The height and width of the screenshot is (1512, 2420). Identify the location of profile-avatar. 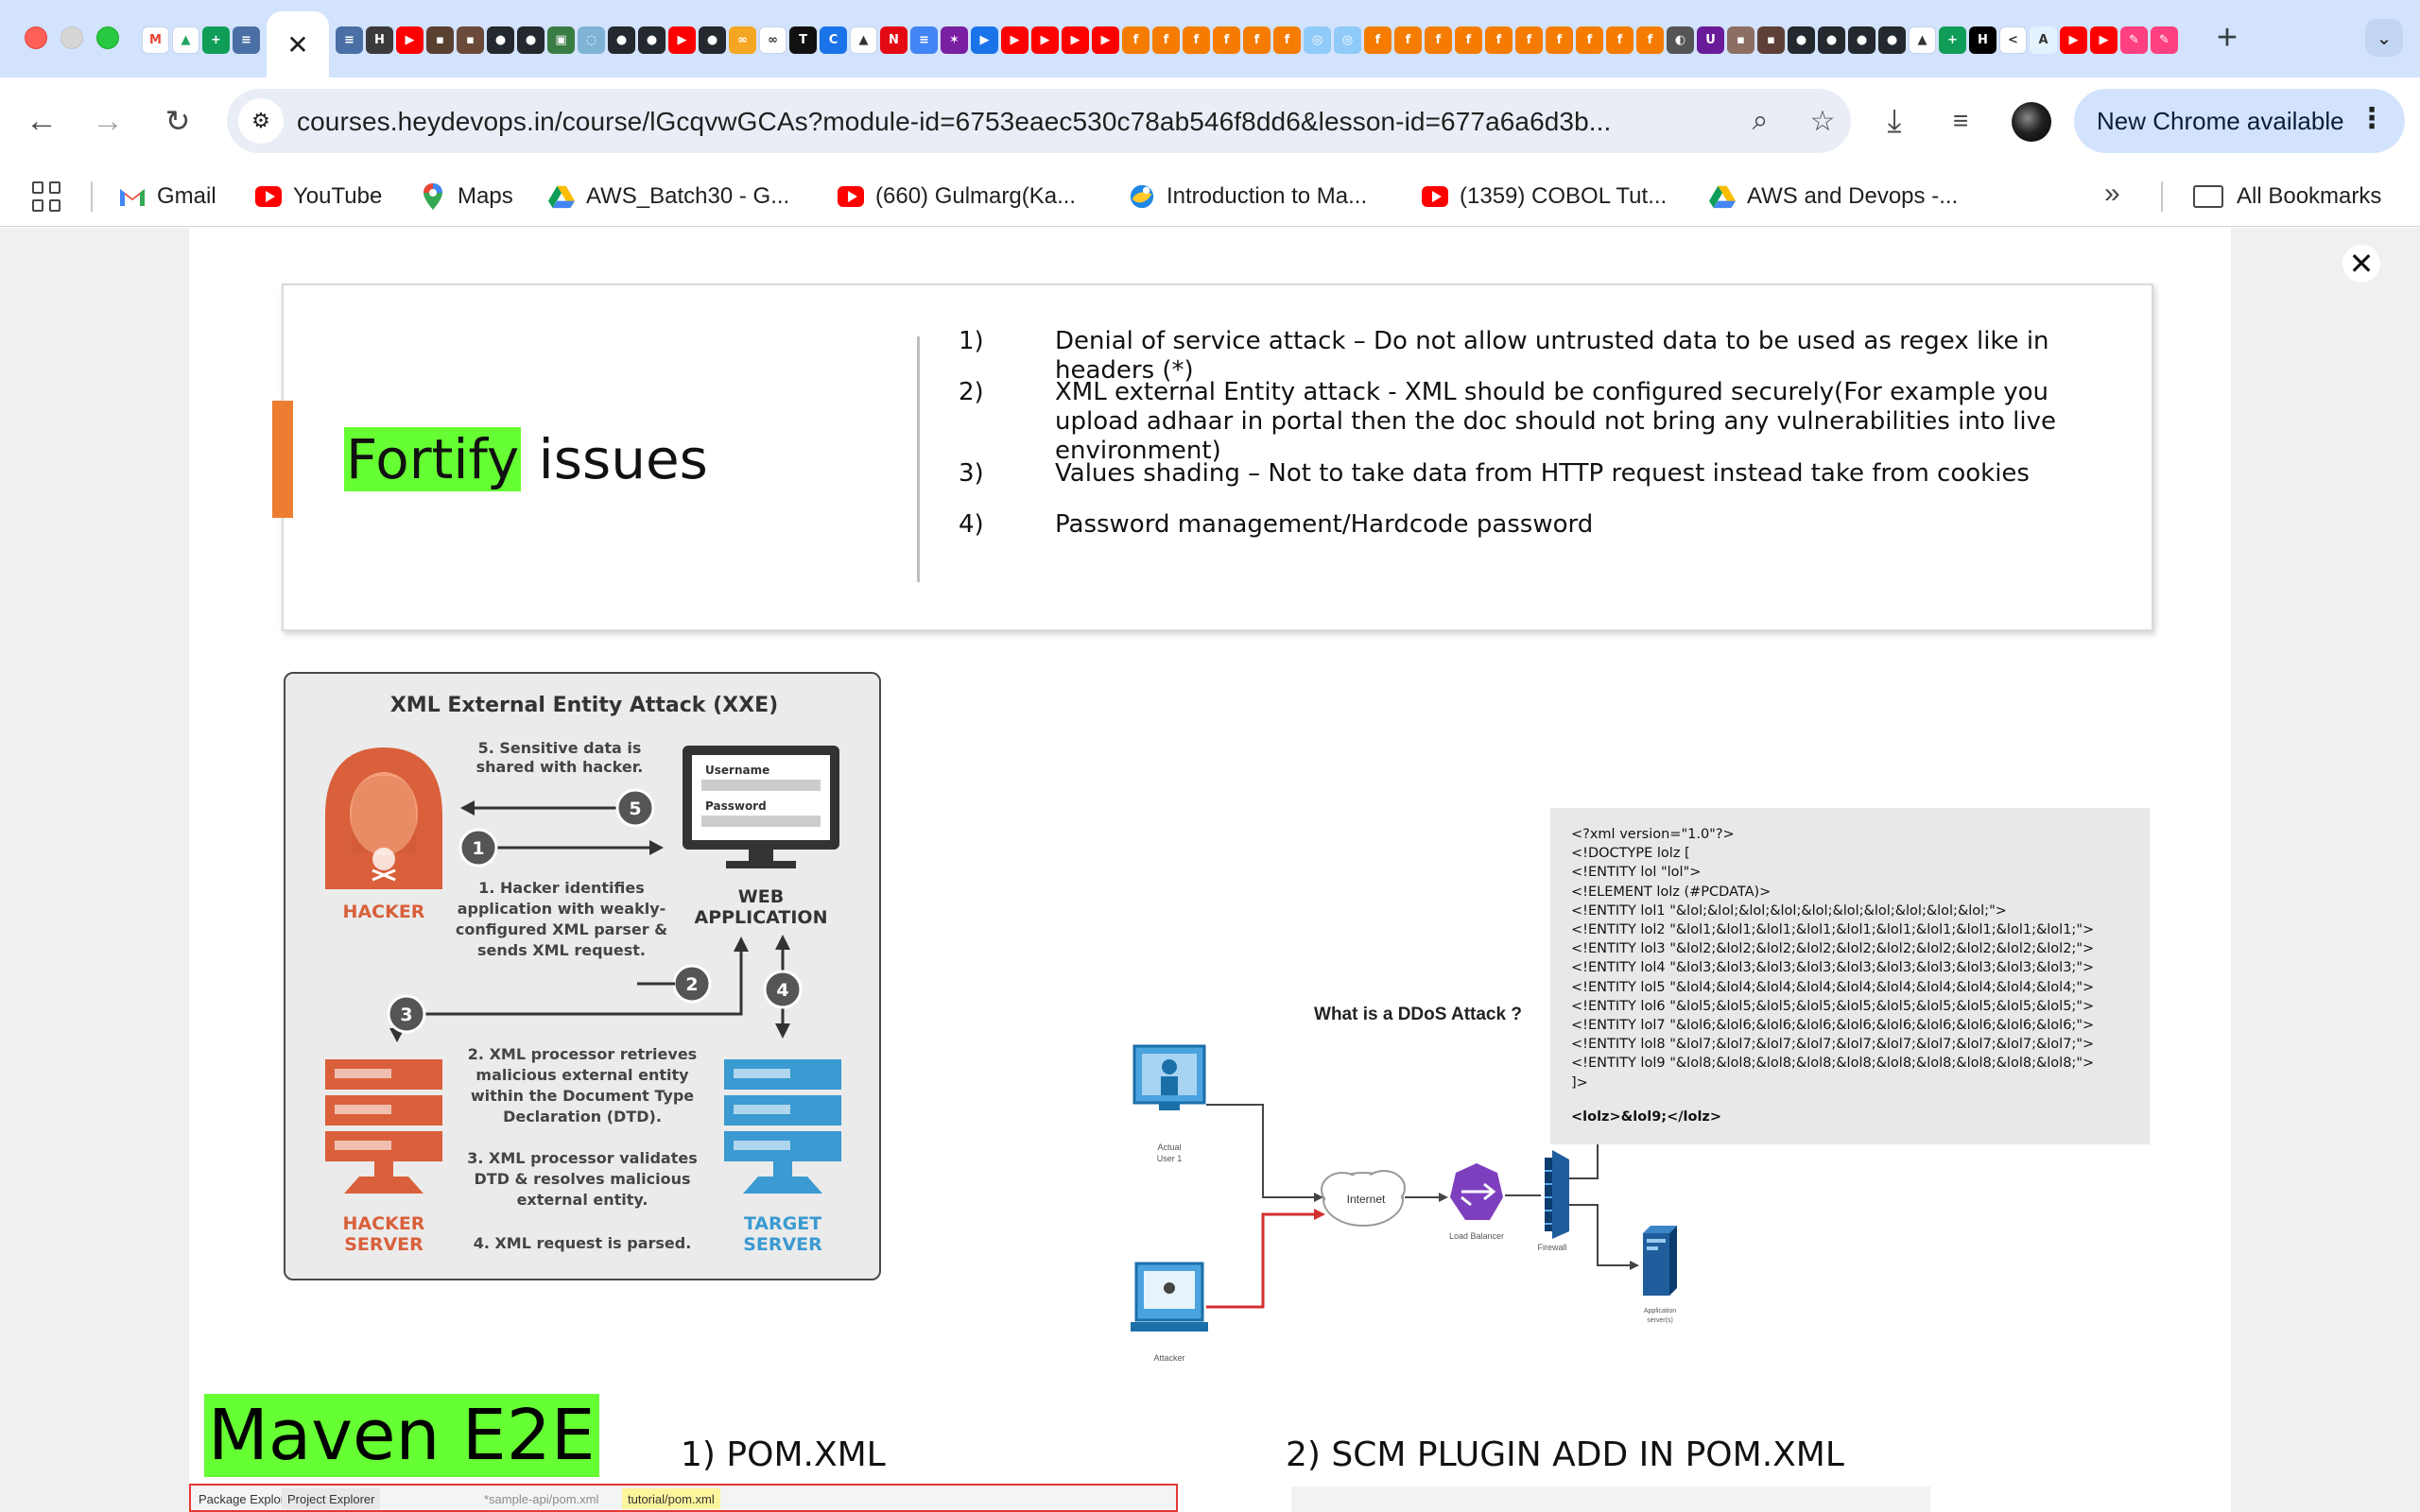
(2031, 122).